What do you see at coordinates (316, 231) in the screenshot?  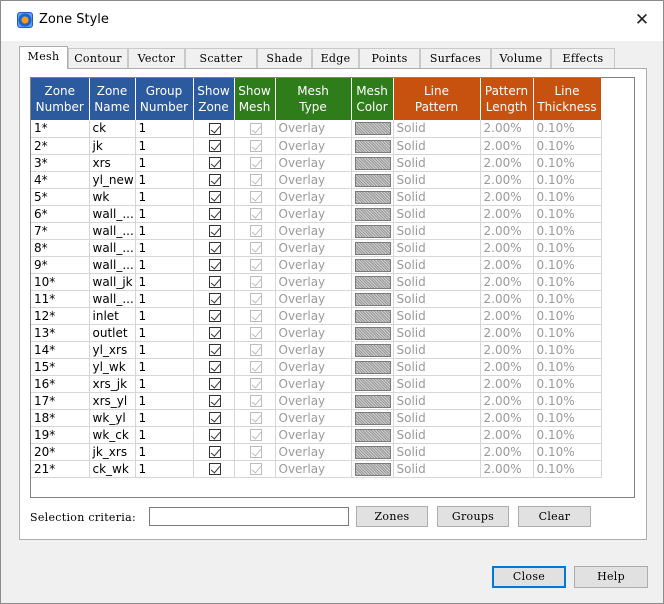 I see `table-row: 7* wall_... 1 Overlay Solid 2.00% 0.10%` at bounding box center [316, 231].